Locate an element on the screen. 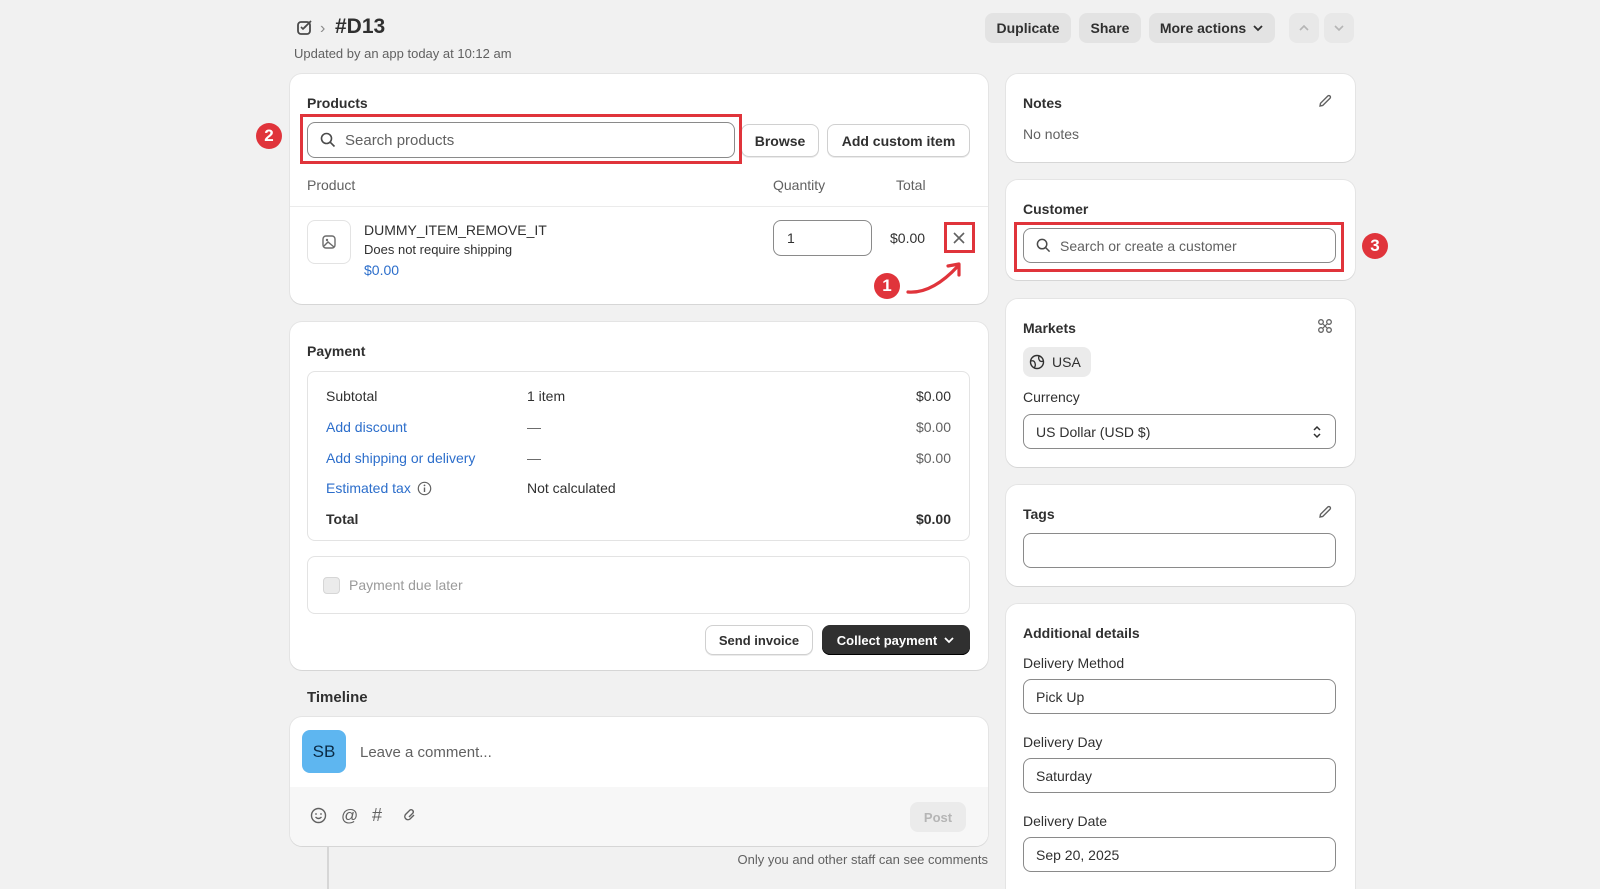  page-title: #D13 is located at coordinates (360, 26).